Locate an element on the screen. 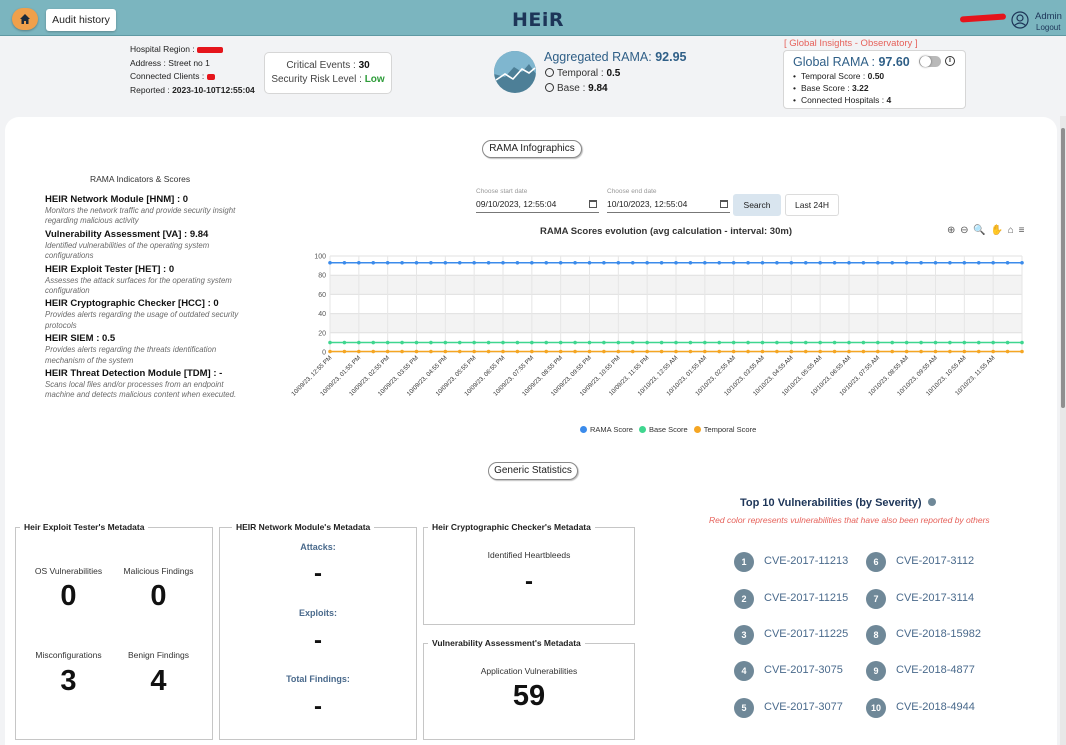 This screenshot has width=1066, height=745. legend-item: Base Score is located at coordinates (663, 429).